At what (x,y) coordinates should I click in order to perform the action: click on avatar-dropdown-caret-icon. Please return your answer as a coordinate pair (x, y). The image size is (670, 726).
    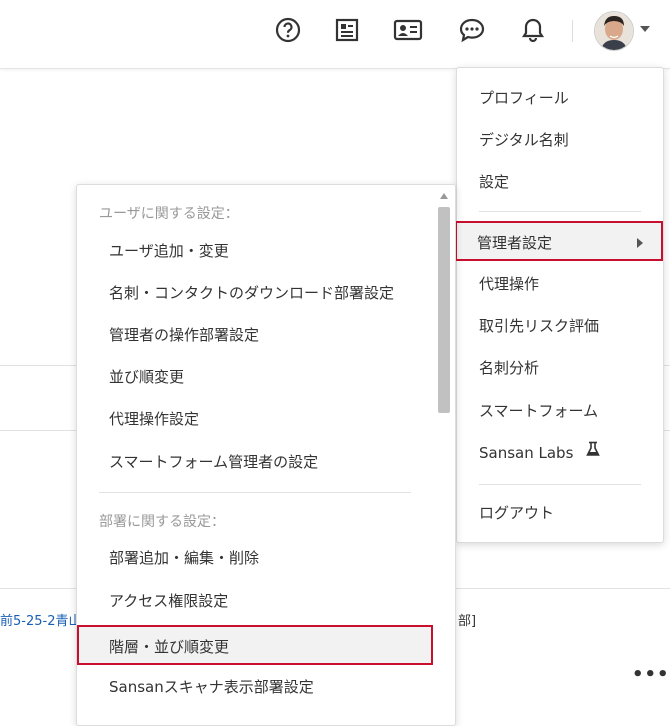
    Looking at the image, I should click on (645, 29).